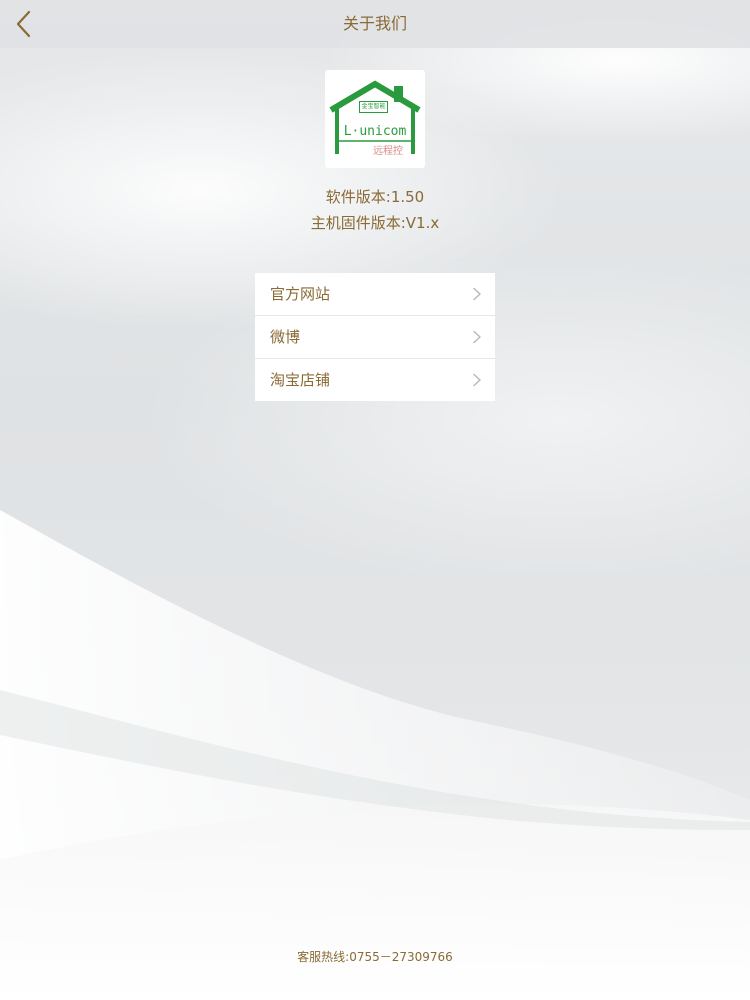 The height and width of the screenshot is (1000, 750). What do you see at coordinates (375, 294) in the screenshot?
I see `menu-item-official-website: 官方网站` at bounding box center [375, 294].